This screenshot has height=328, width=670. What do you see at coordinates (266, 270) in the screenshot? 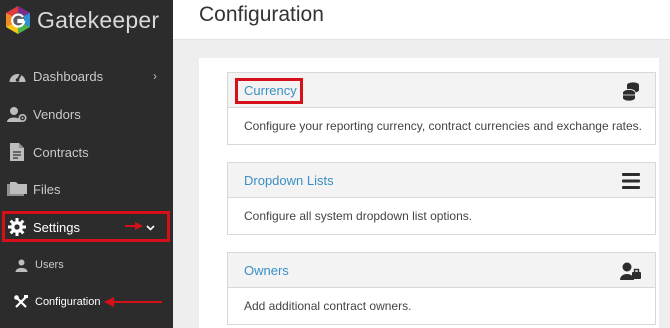
I see `owners-link: Owners` at bounding box center [266, 270].